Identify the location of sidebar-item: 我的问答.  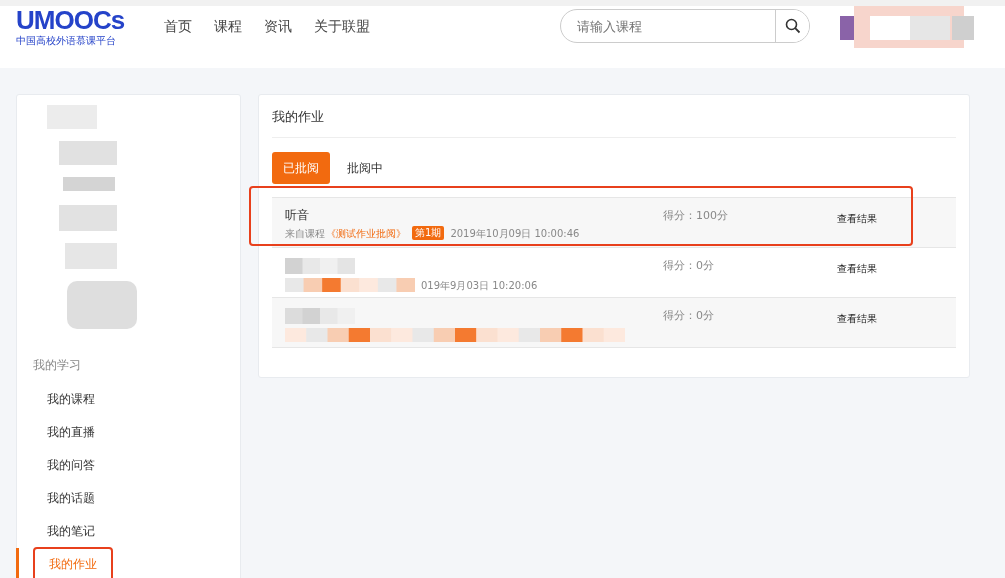
(71, 465).